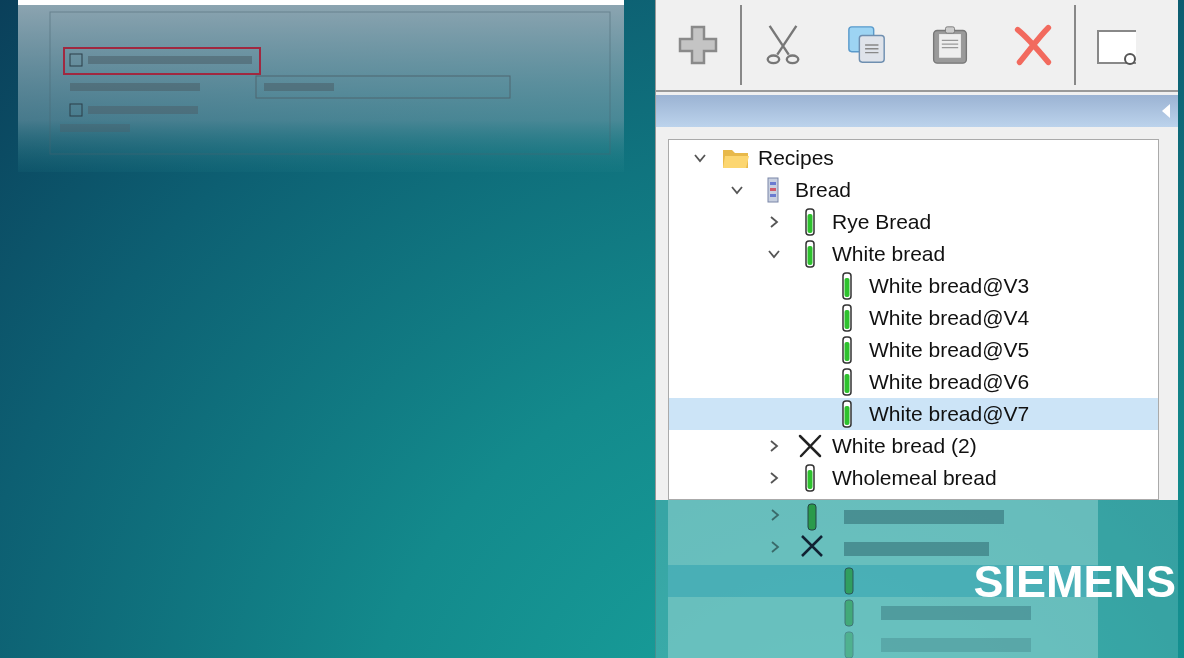  What do you see at coordinates (810, 446) in the screenshot?
I see `cross-icon` at bounding box center [810, 446].